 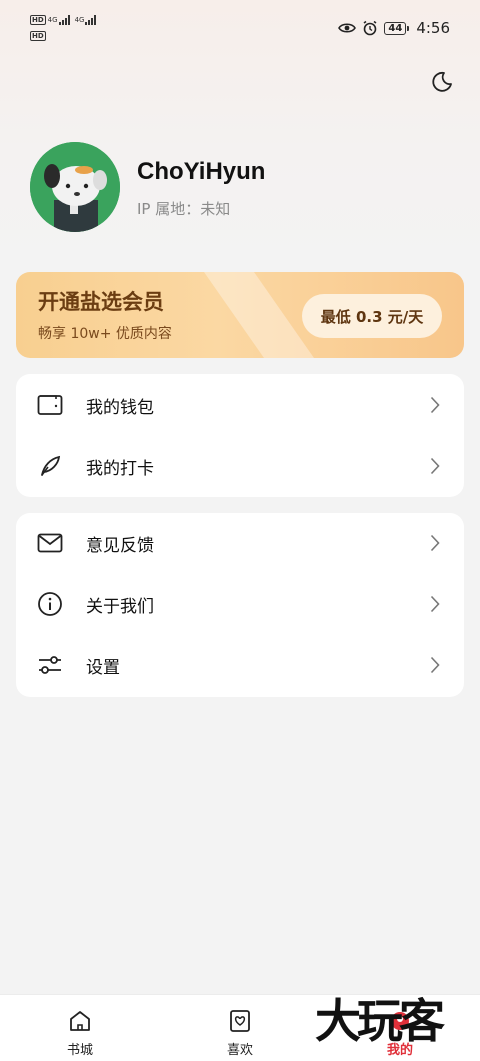 What do you see at coordinates (50, 604) in the screenshot?
I see `info-icon` at bounding box center [50, 604].